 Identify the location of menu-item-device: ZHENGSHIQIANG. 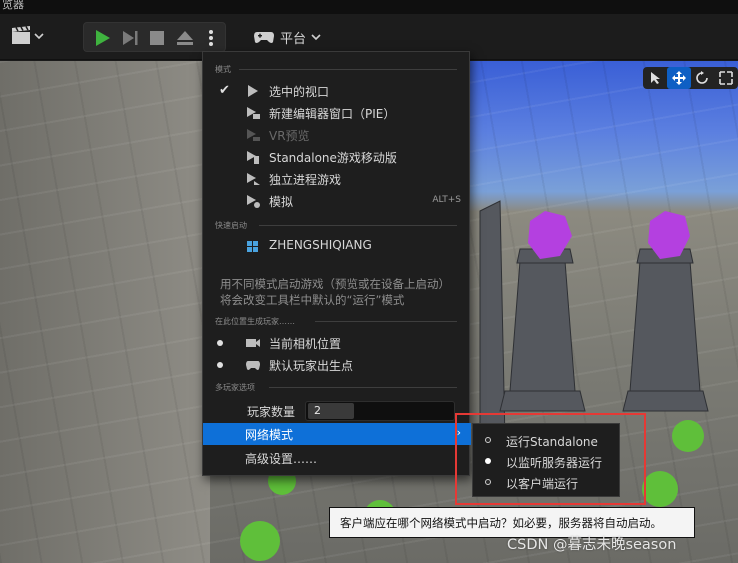
(337, 246).